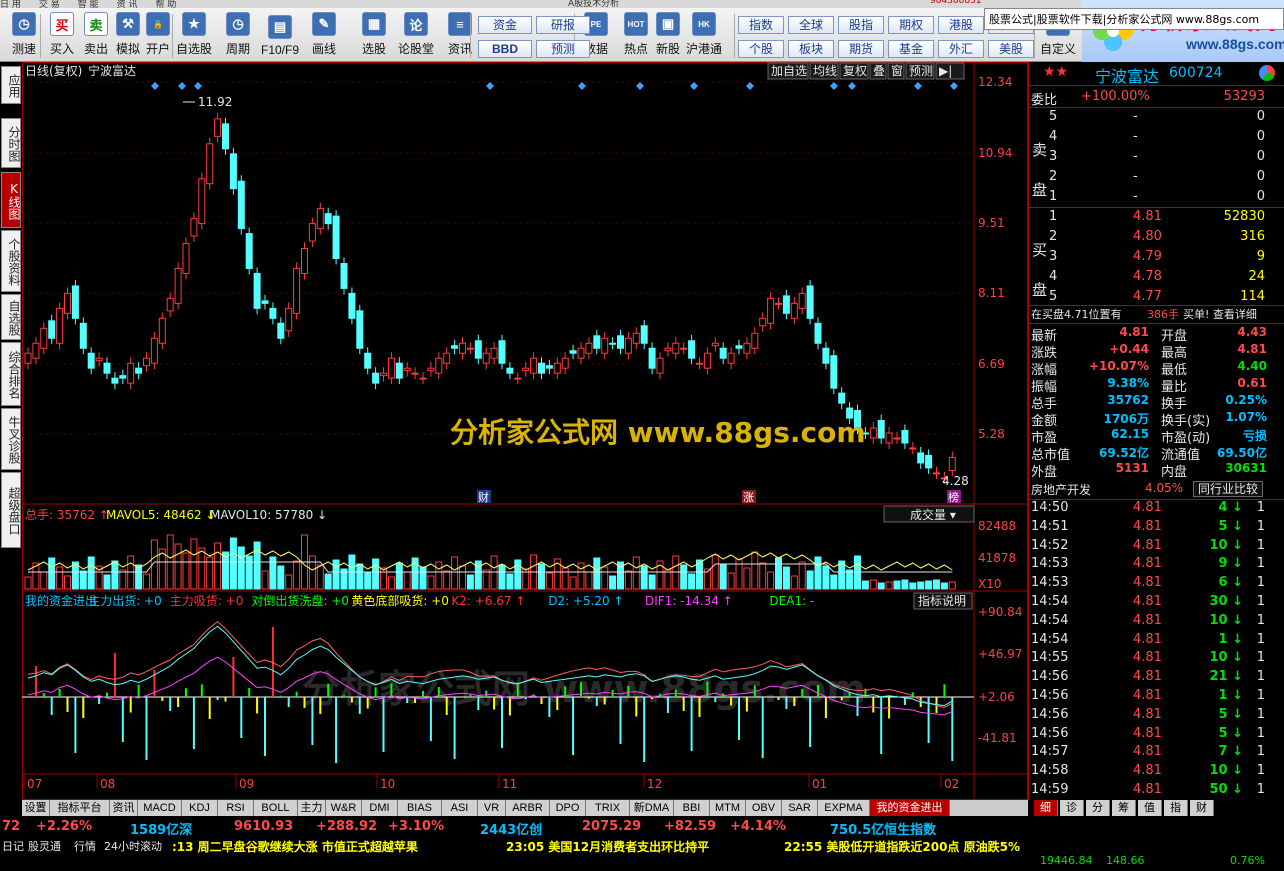 The height and width of the screenshot is (871, 1284). I want to click on newstock-button: ▣ 新股, so click(668, 35).